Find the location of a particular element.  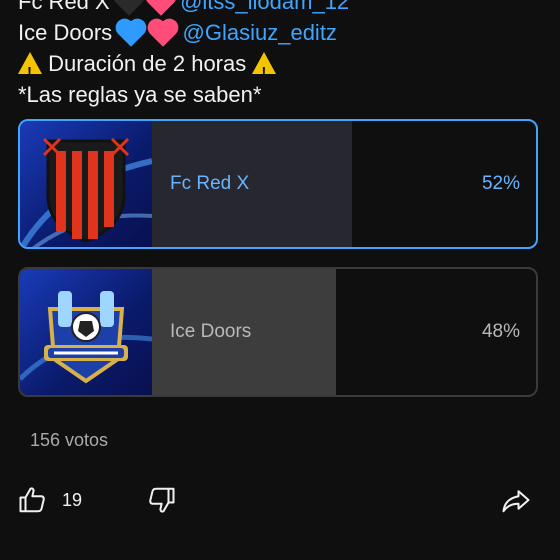

post-line-4: *Las reglas ya se saben* is located at coordinates (140, 94).